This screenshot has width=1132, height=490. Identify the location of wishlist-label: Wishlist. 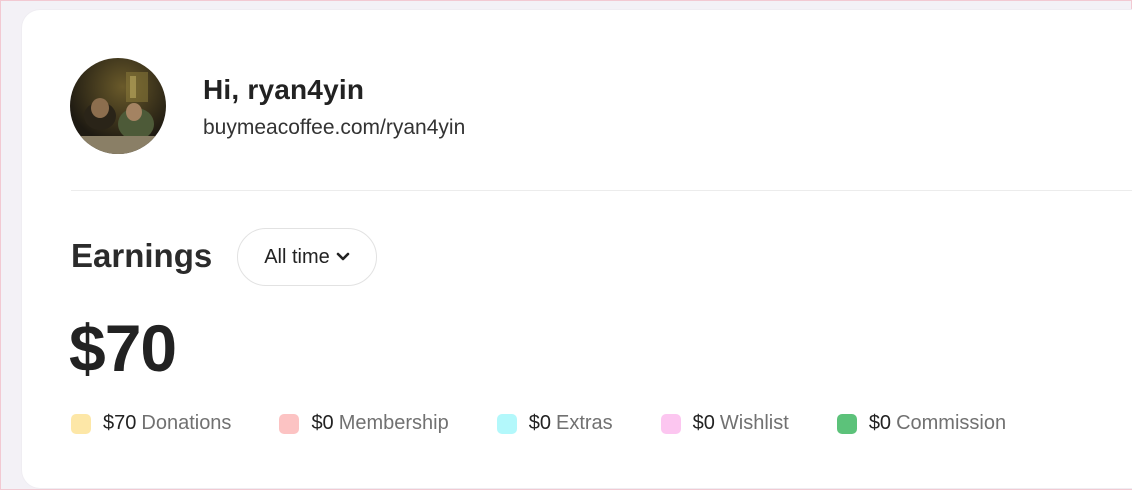
(754, 423).